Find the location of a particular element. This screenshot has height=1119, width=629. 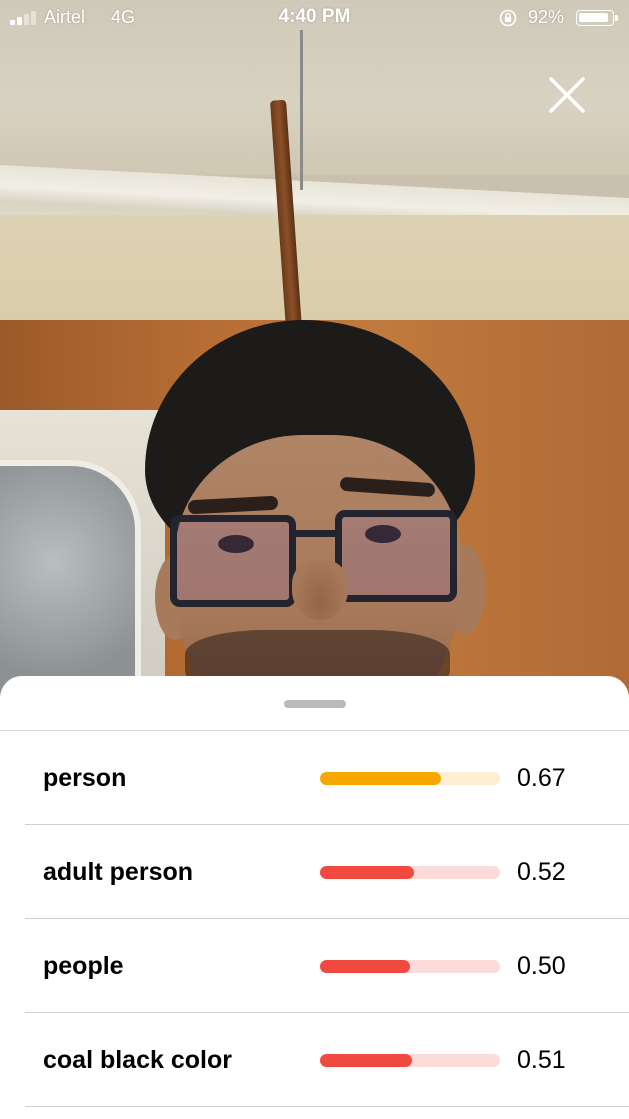

wall is located at coordinates (314, 275).